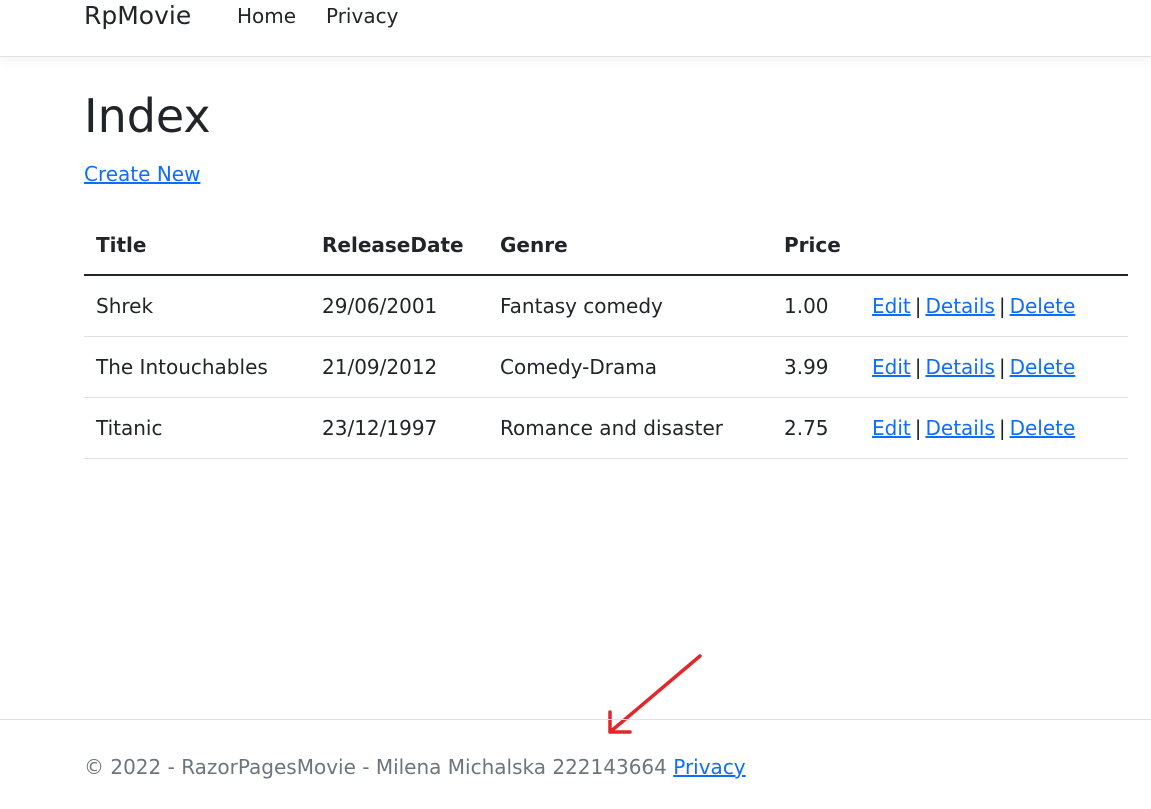  What do you see at coordinates (399, 367) in the screenshot?
I see `cell-release-date: 21/09/2012` at bounding box center [399, 367].